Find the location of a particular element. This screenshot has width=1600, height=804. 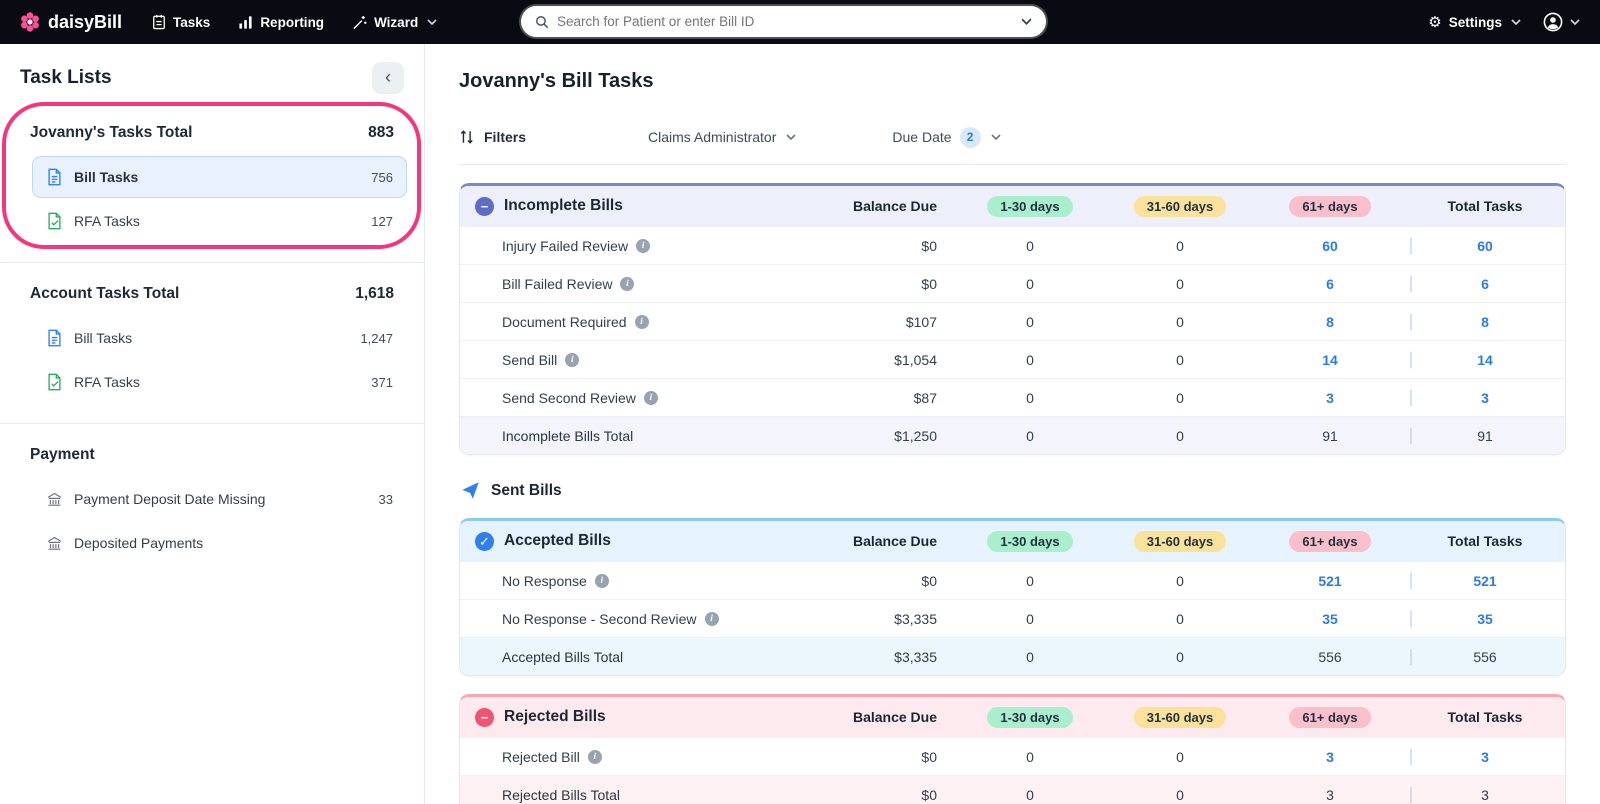

sidebar-item-payment-deposit-date-missing: Payment Deposit Date Missing 33 is located at coordinates (219, 499).